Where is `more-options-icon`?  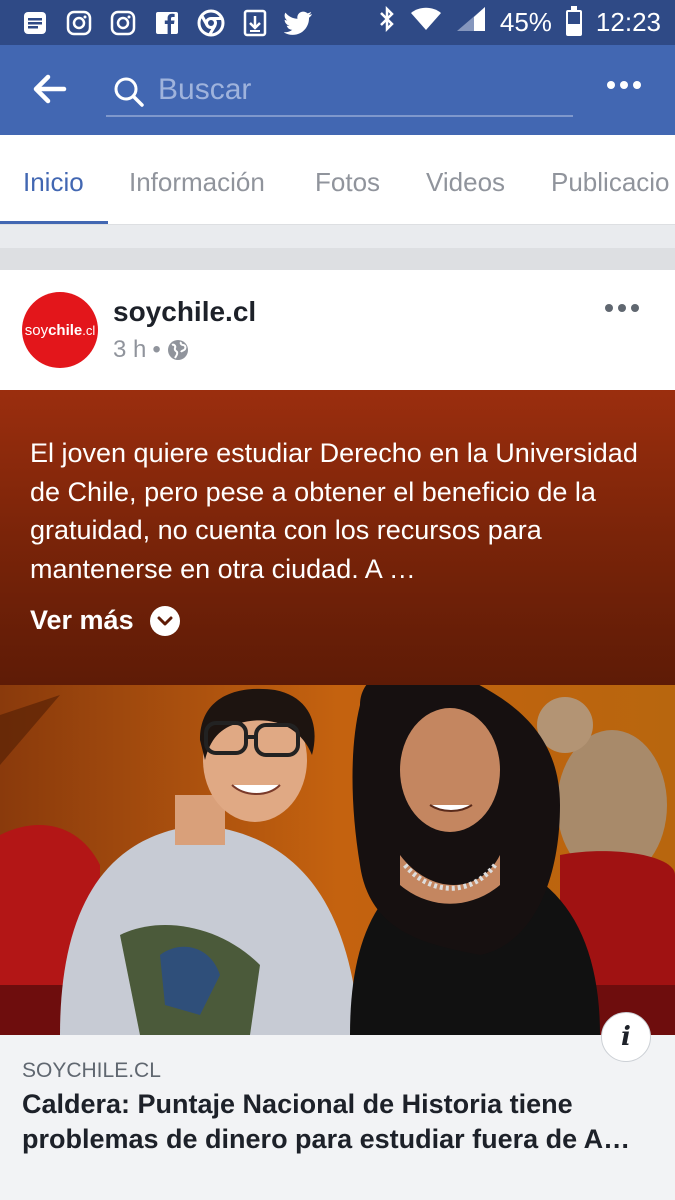 more-options-icon is located at coordinates (624, 85).